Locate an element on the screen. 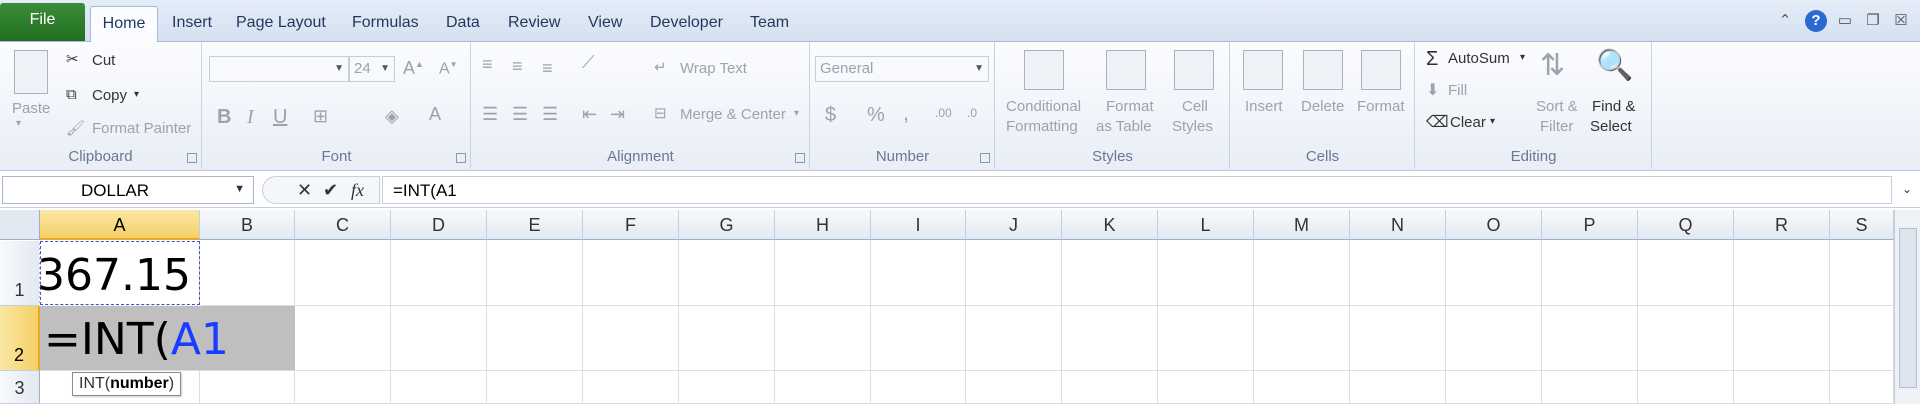 The width and height of the screenshot is (1920, 404). copy-dropdown-icon: ▾ is located at coordinates (136, 94).